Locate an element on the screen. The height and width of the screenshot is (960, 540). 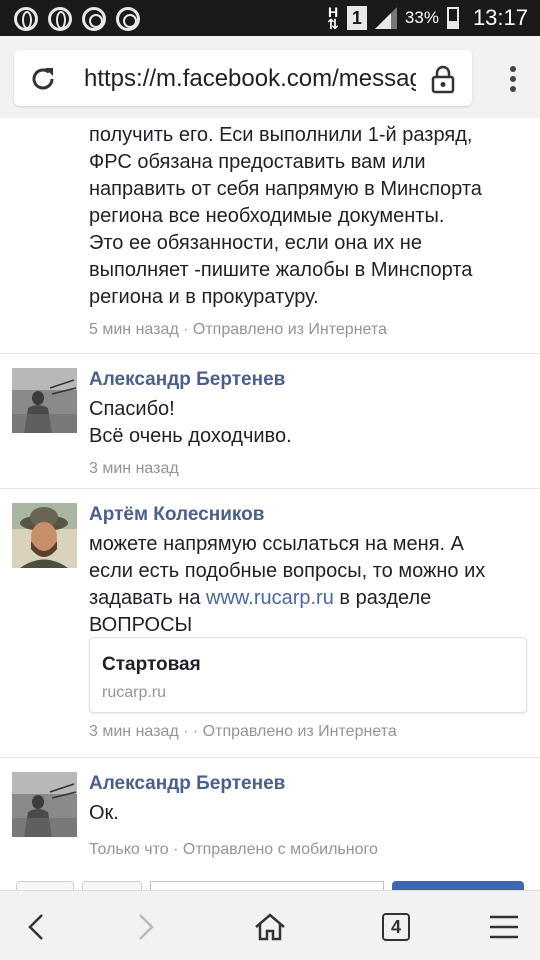
send-button is located at coordinates (458, 885).